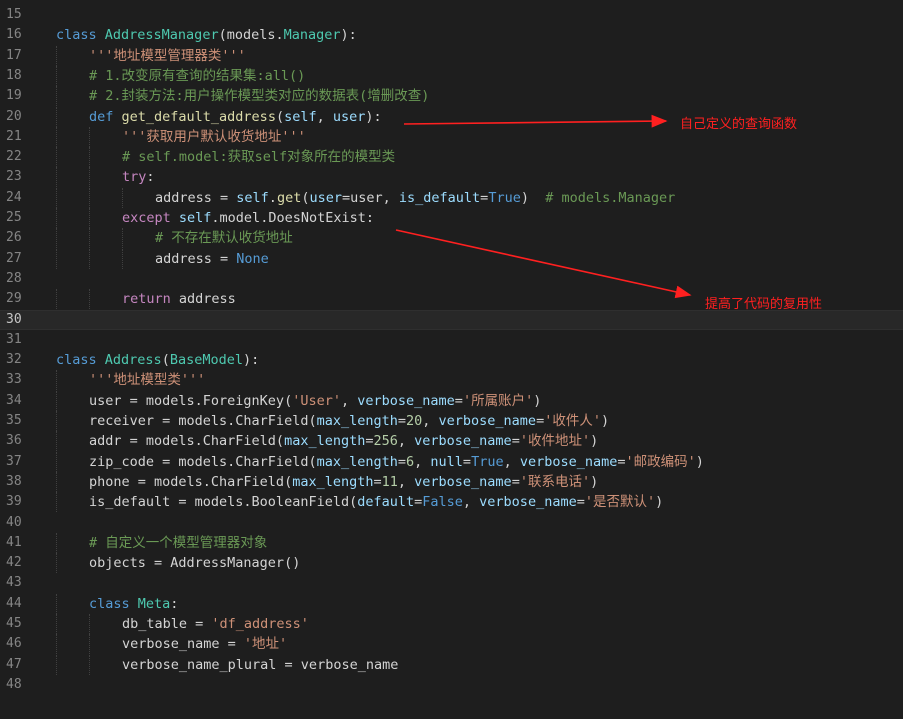 The height and width of the screenshot is (719, 903). I want to click on annotation-arrows, so click(543, 206).